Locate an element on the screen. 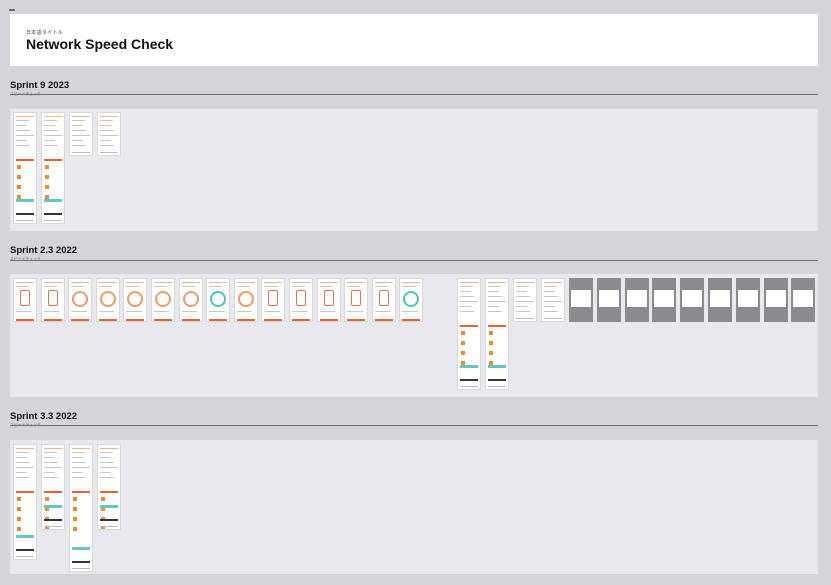  section-title-sprint-3-3-2022: Sprint 3.3 2022 is located at coordinates (44, 416).